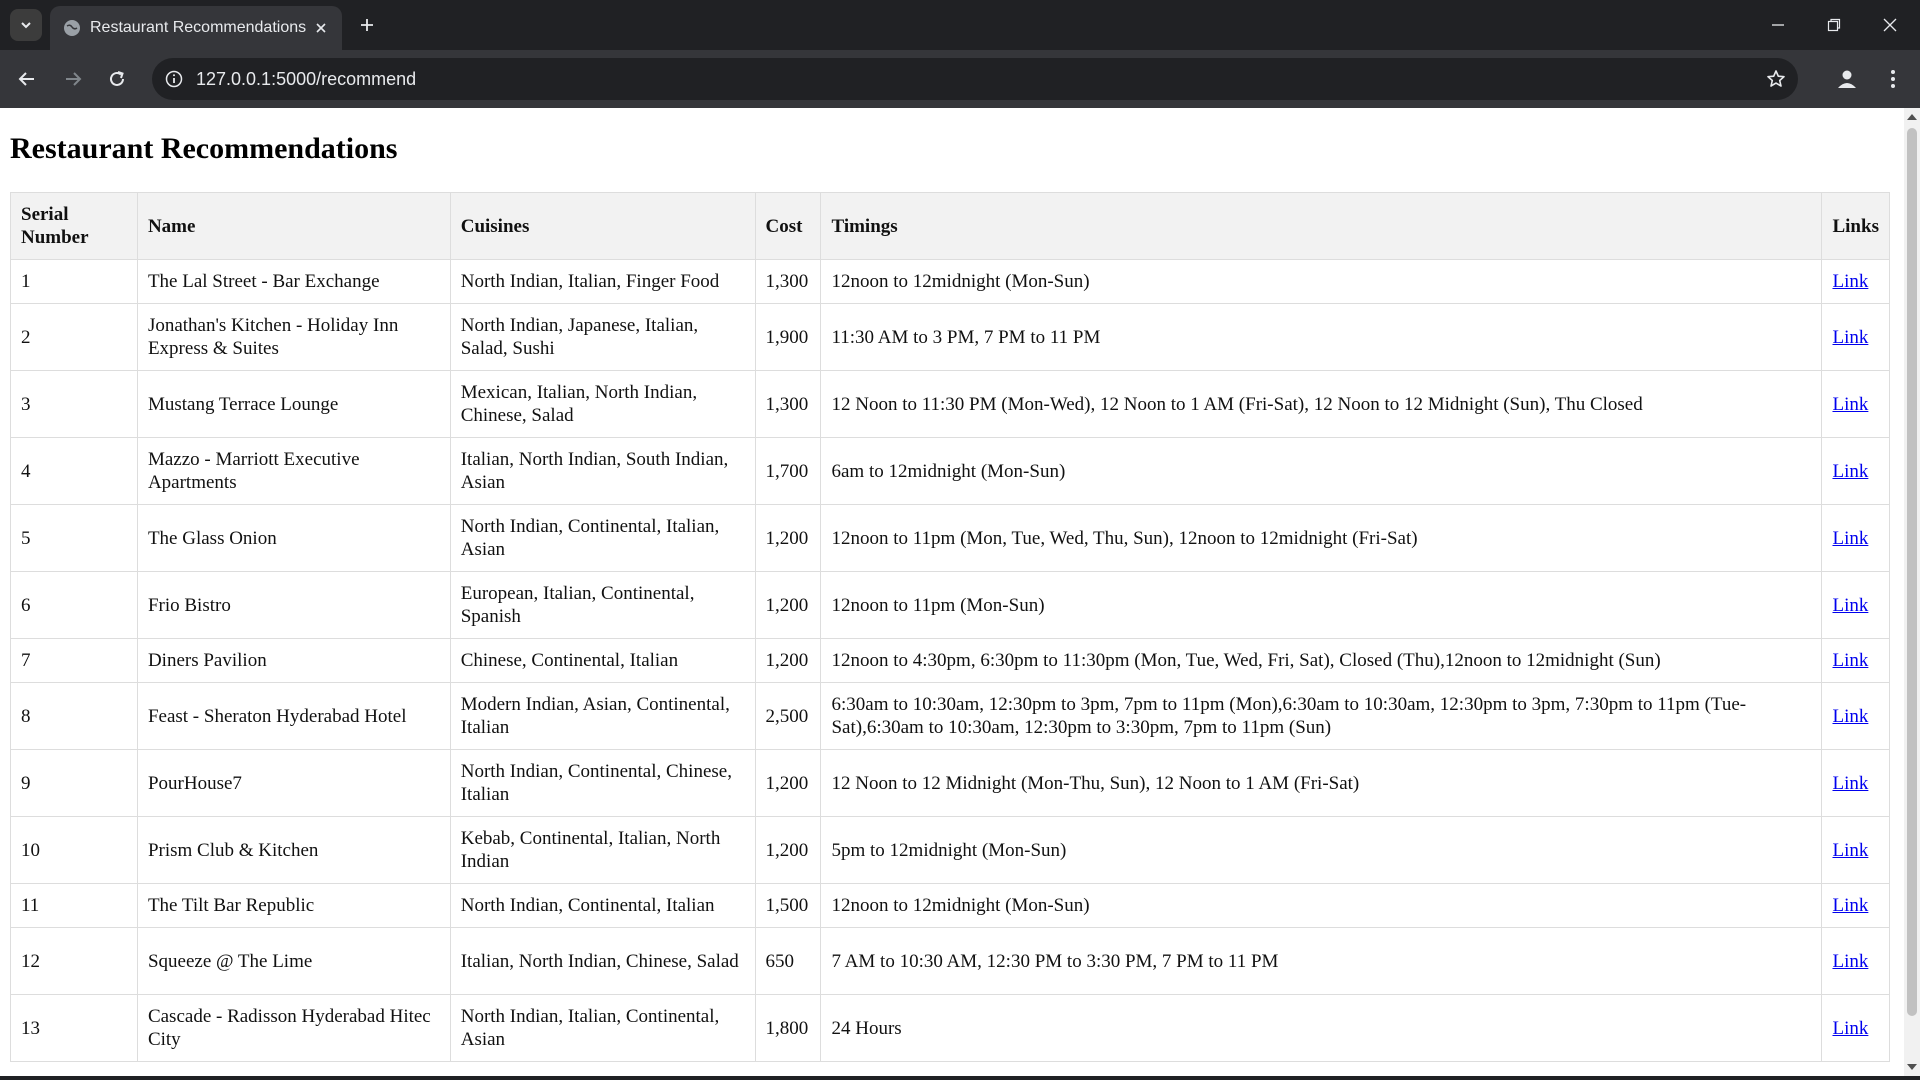 The image size is (1920, 1080). Describe the element at coordinates (1321, 471) in the screenshot. I see `cell-timings: 6am to 12midnight (Mon-Sun)` at that location.